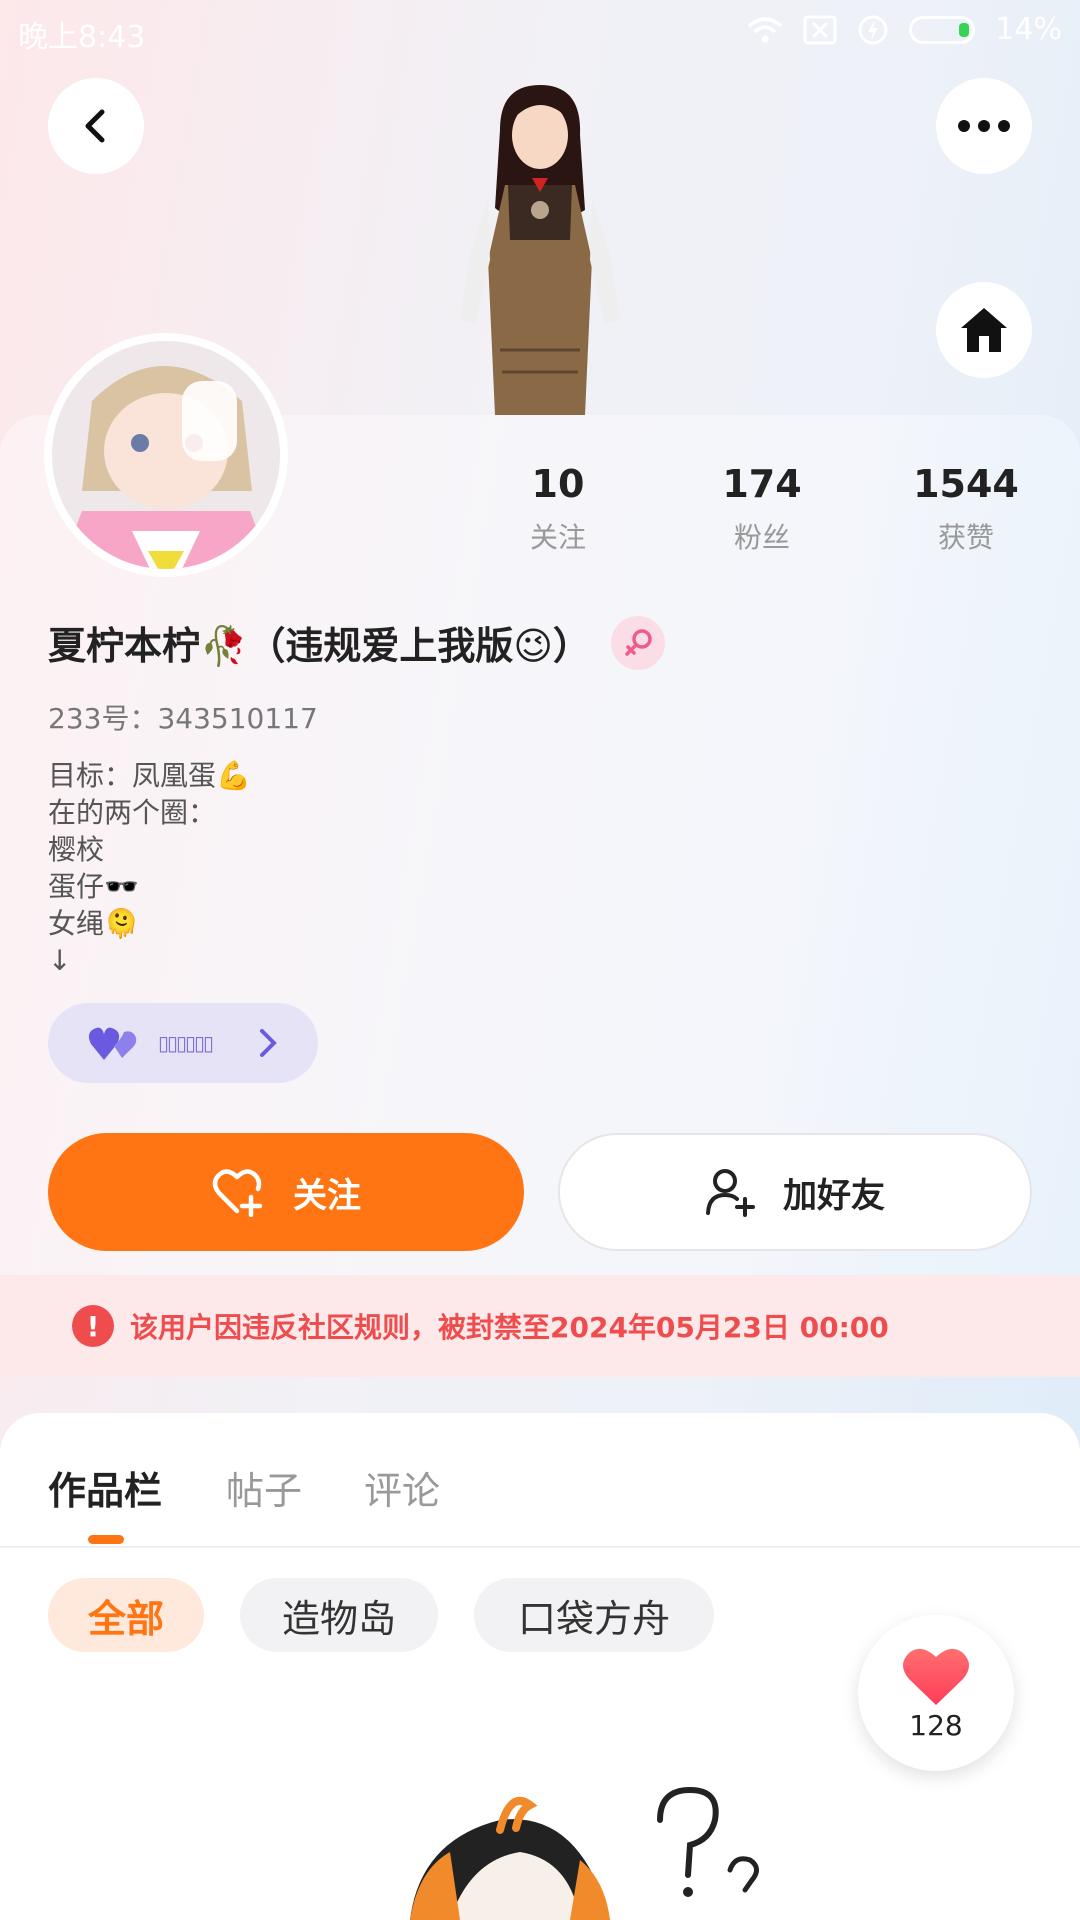 This screenshot has height=1920, width=1080. I want to click on stat-following: 10 关注, so click(558, 509).